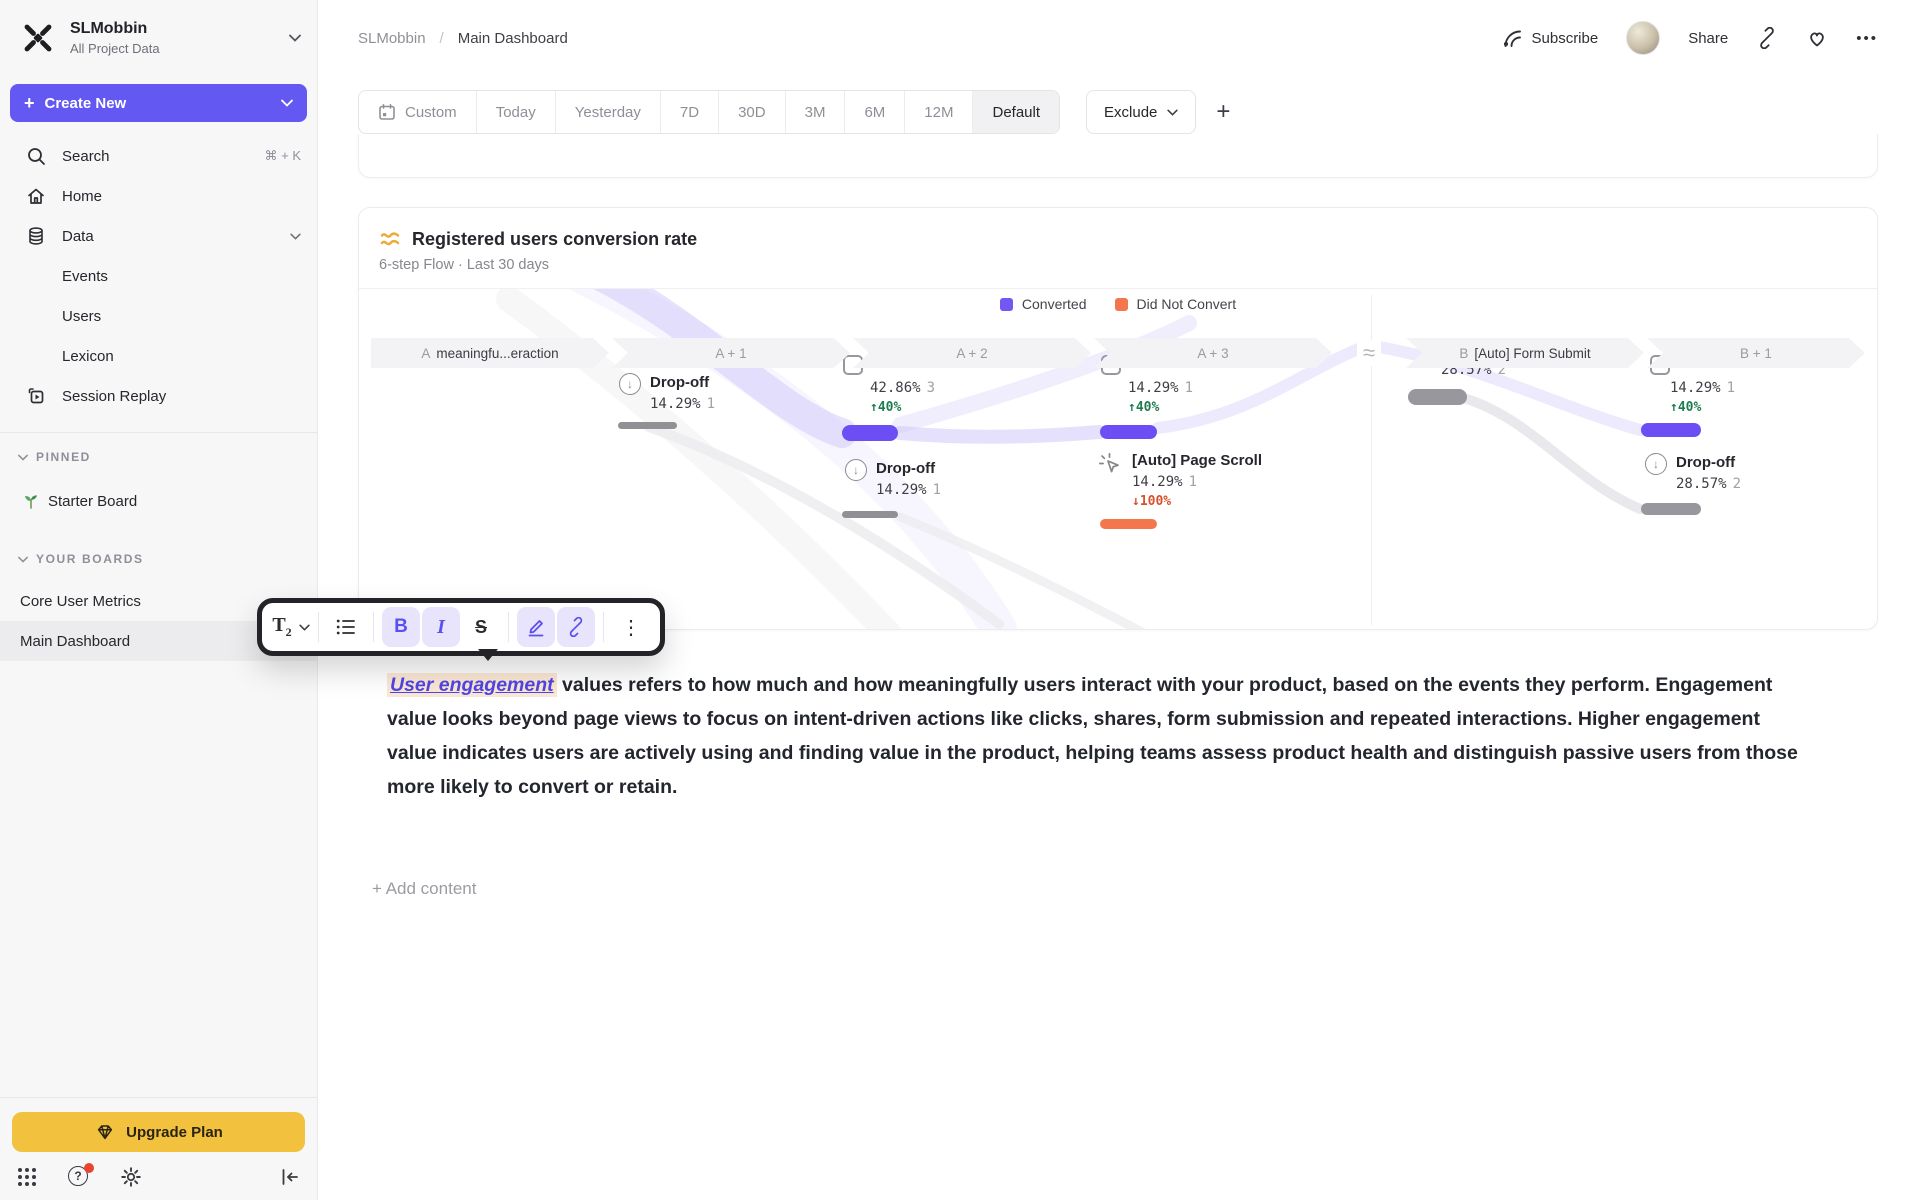  What do you see at coordinates (630, 384) in the screenshot?
I see `dropoff-arrow-icon: ↓` at bounding box center [630, 384].